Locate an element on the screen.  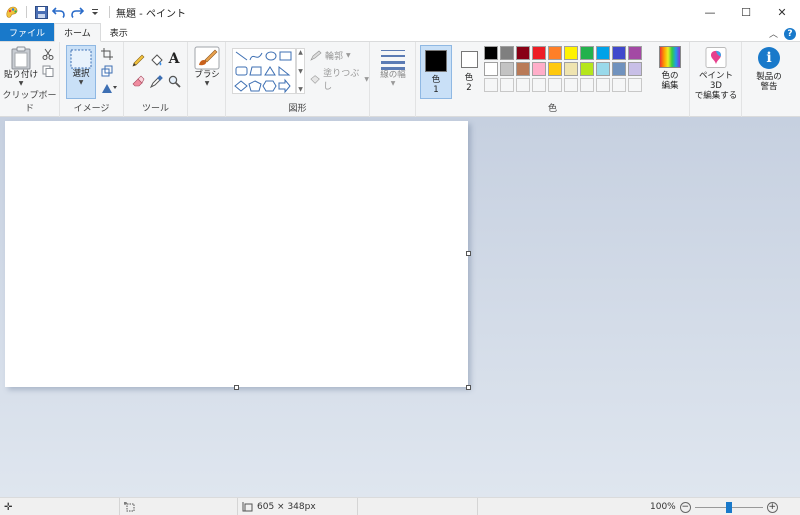
size-button: 線の幅 ▼ is located at coordinates (393, 74).